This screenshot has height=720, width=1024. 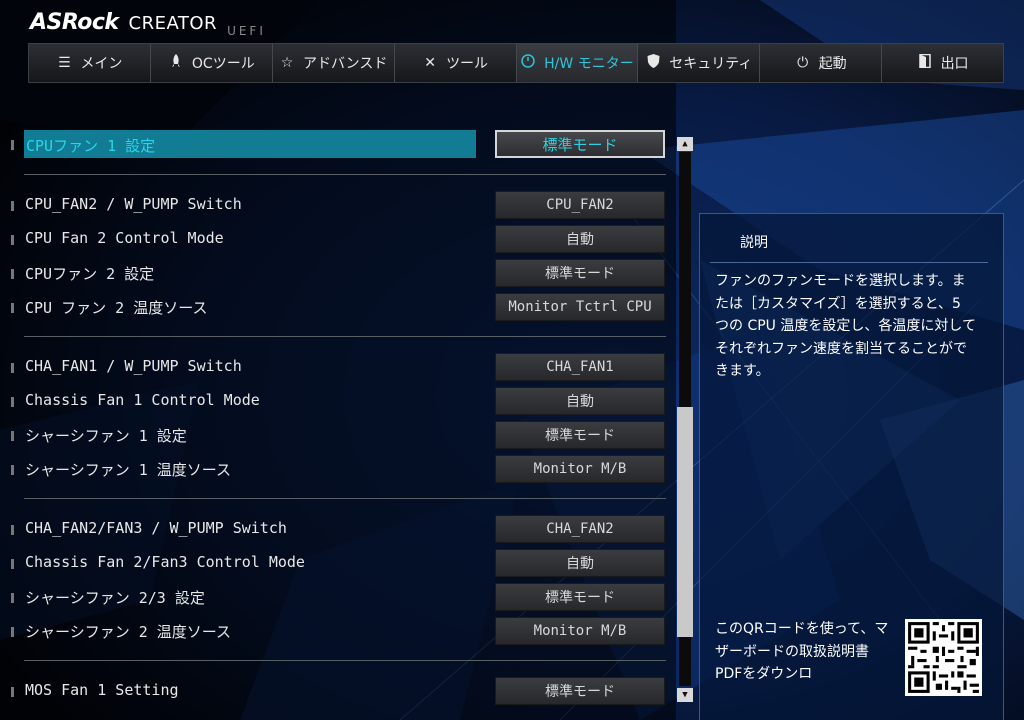 I want to click on tab-label: 出口, so click(x=954, y=64).